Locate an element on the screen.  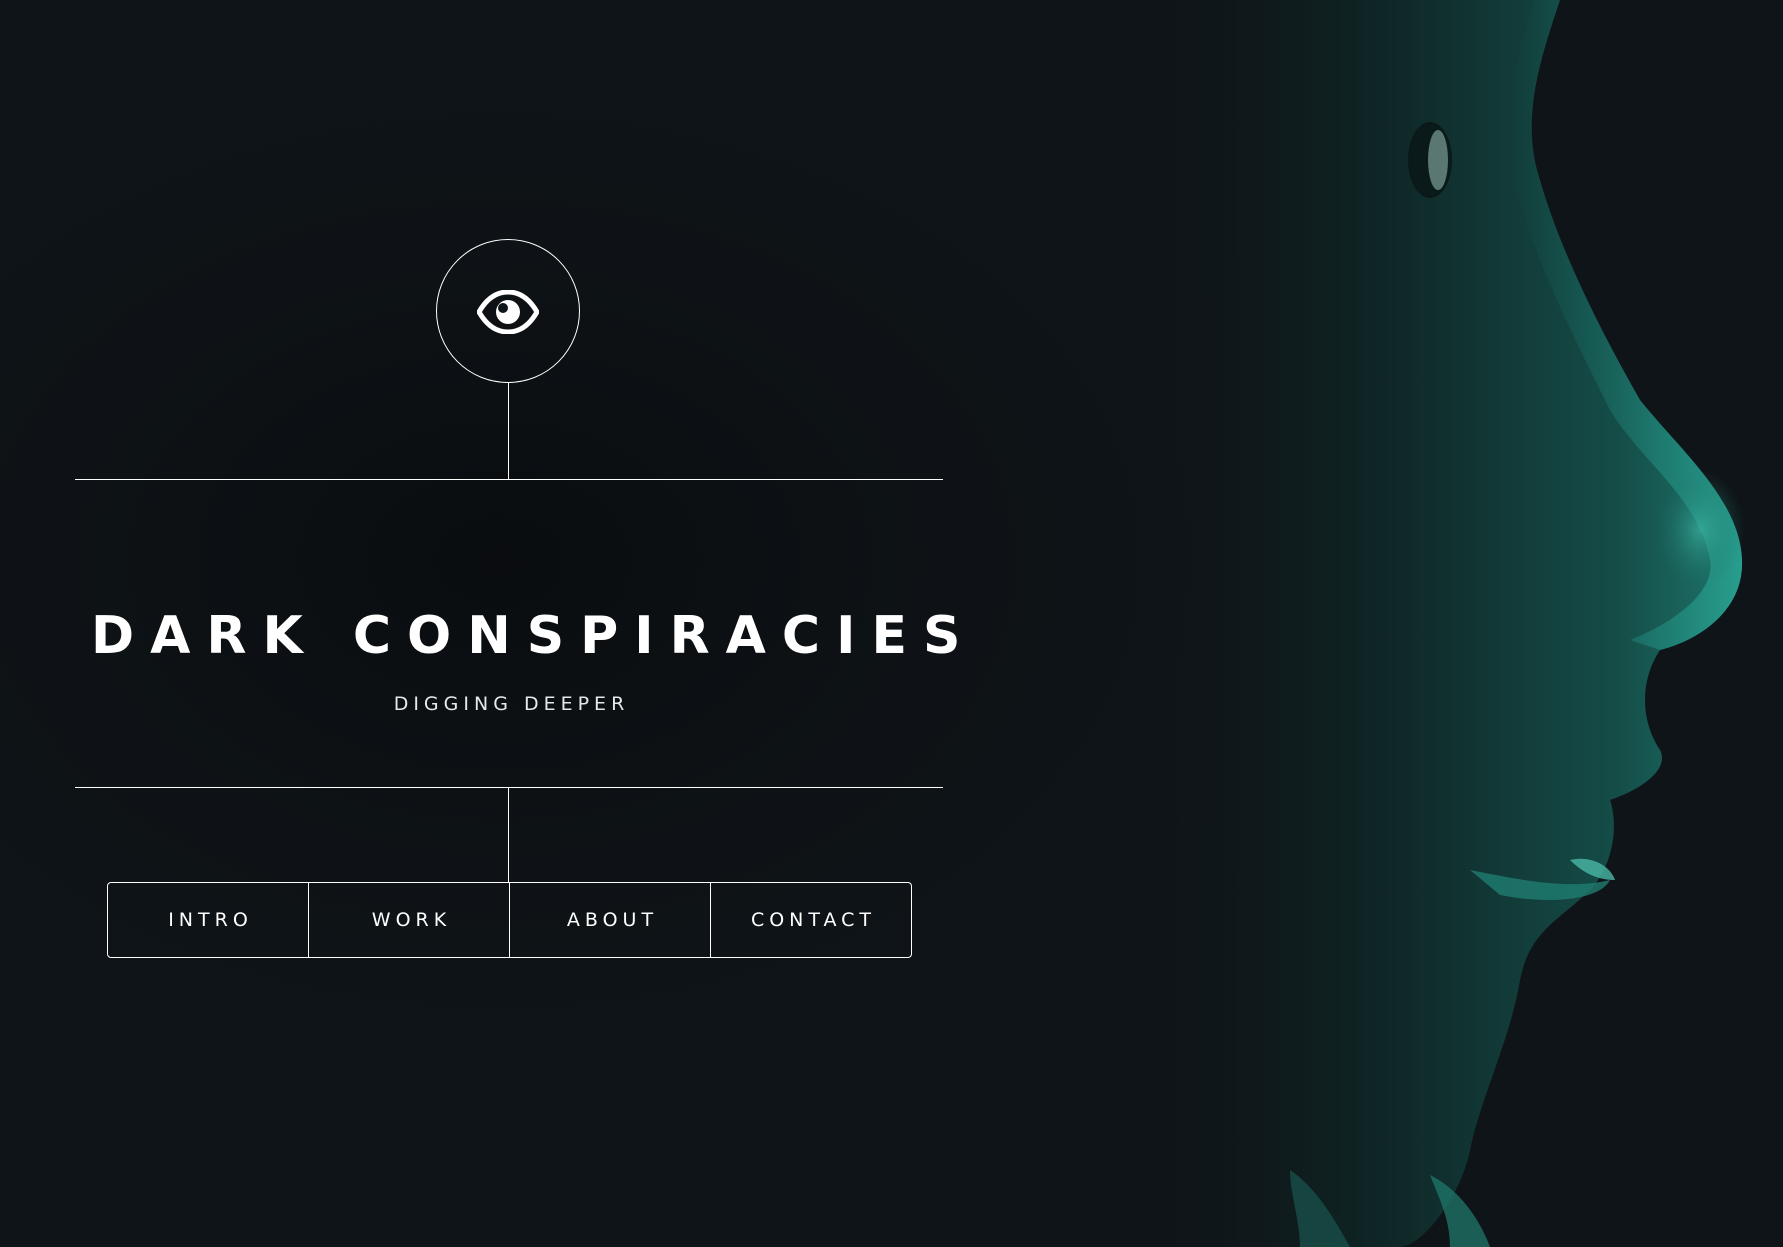
nav-item-intro: INTRO is located at coordinates (208, 920).